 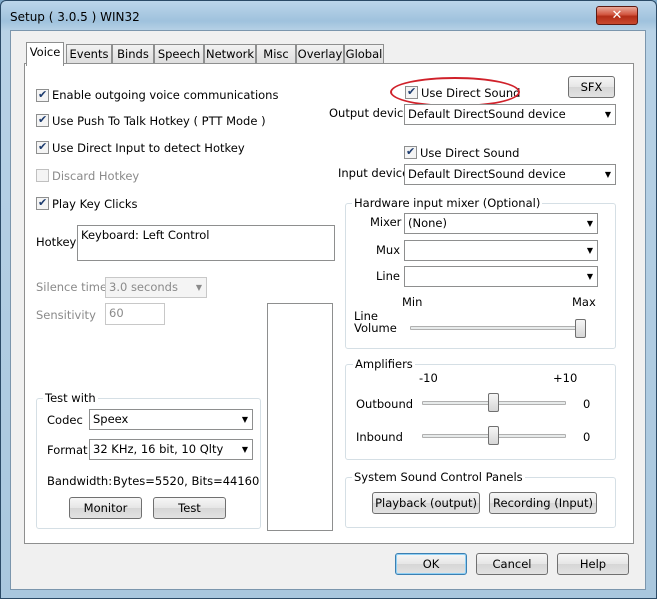 I want to click on test-button: Test, so click(x=189, y=508).